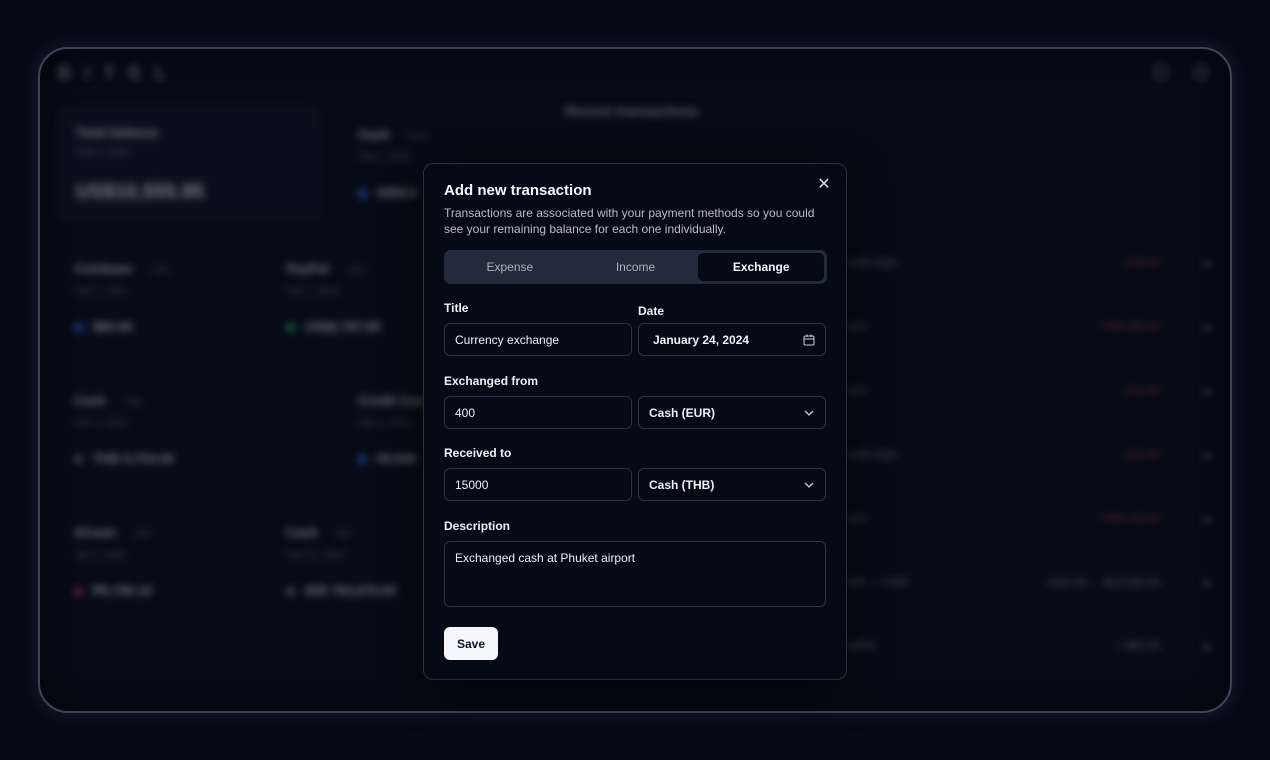  I want to click on exchanged-from-account-select: Cash (EUR), so click(732, 412).